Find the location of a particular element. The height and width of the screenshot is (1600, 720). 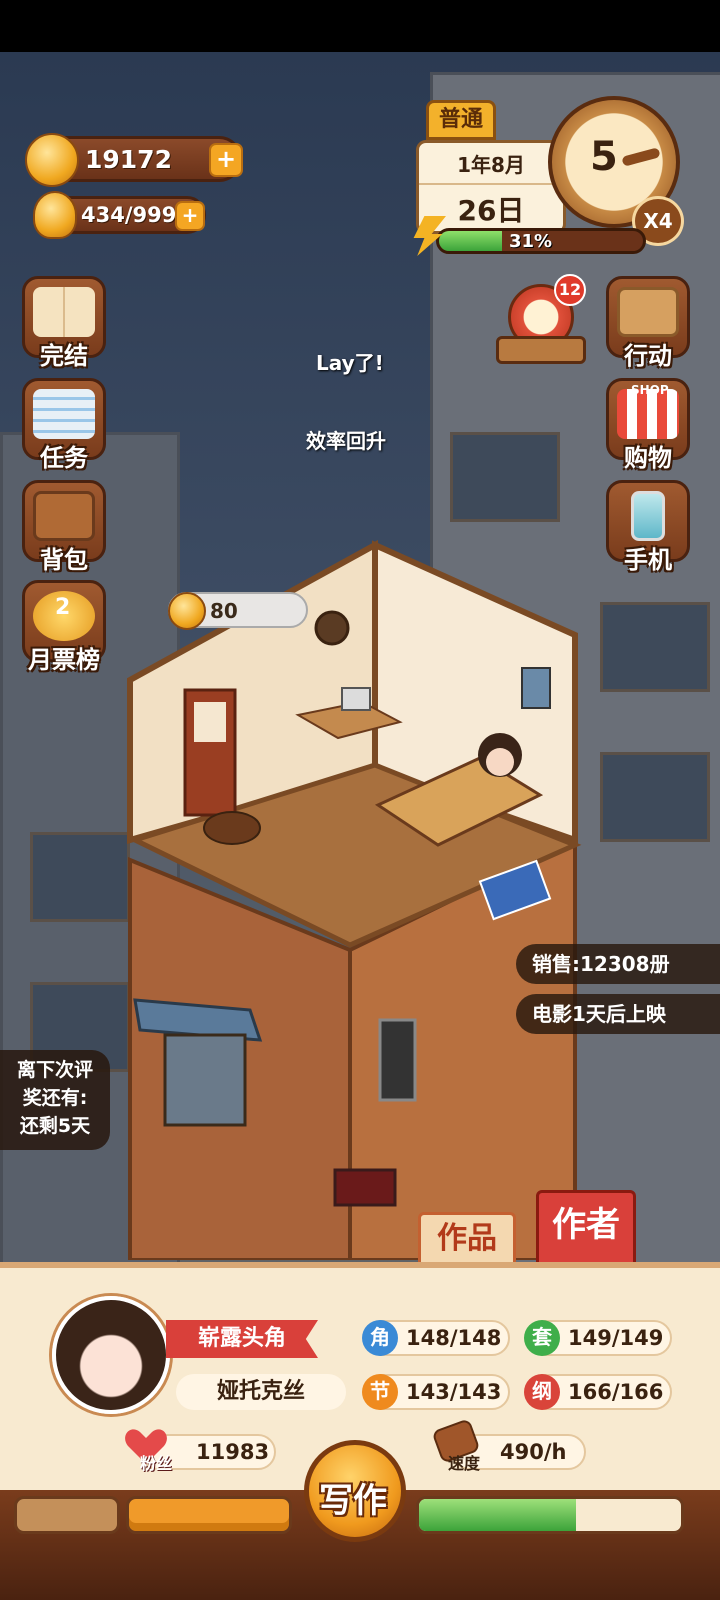

stat-value: 148/148 is located at coordinates (454, 1338).